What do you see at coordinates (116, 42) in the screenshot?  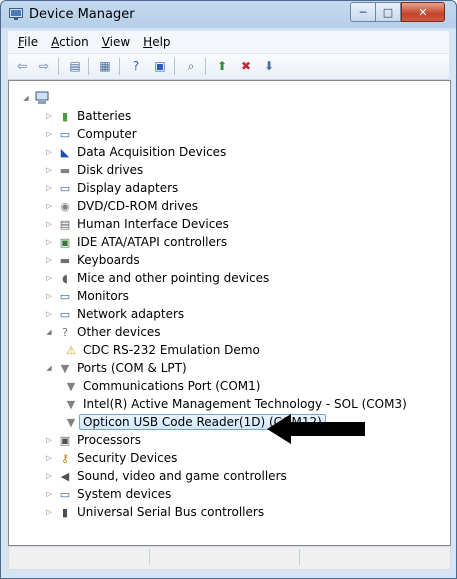 I see `menu-view: View` at bounding box center [116, 42].